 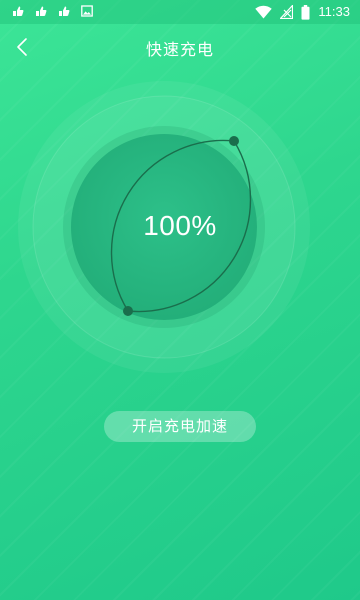 I want to click on clock: 11:33, so click(x=334, y=11).